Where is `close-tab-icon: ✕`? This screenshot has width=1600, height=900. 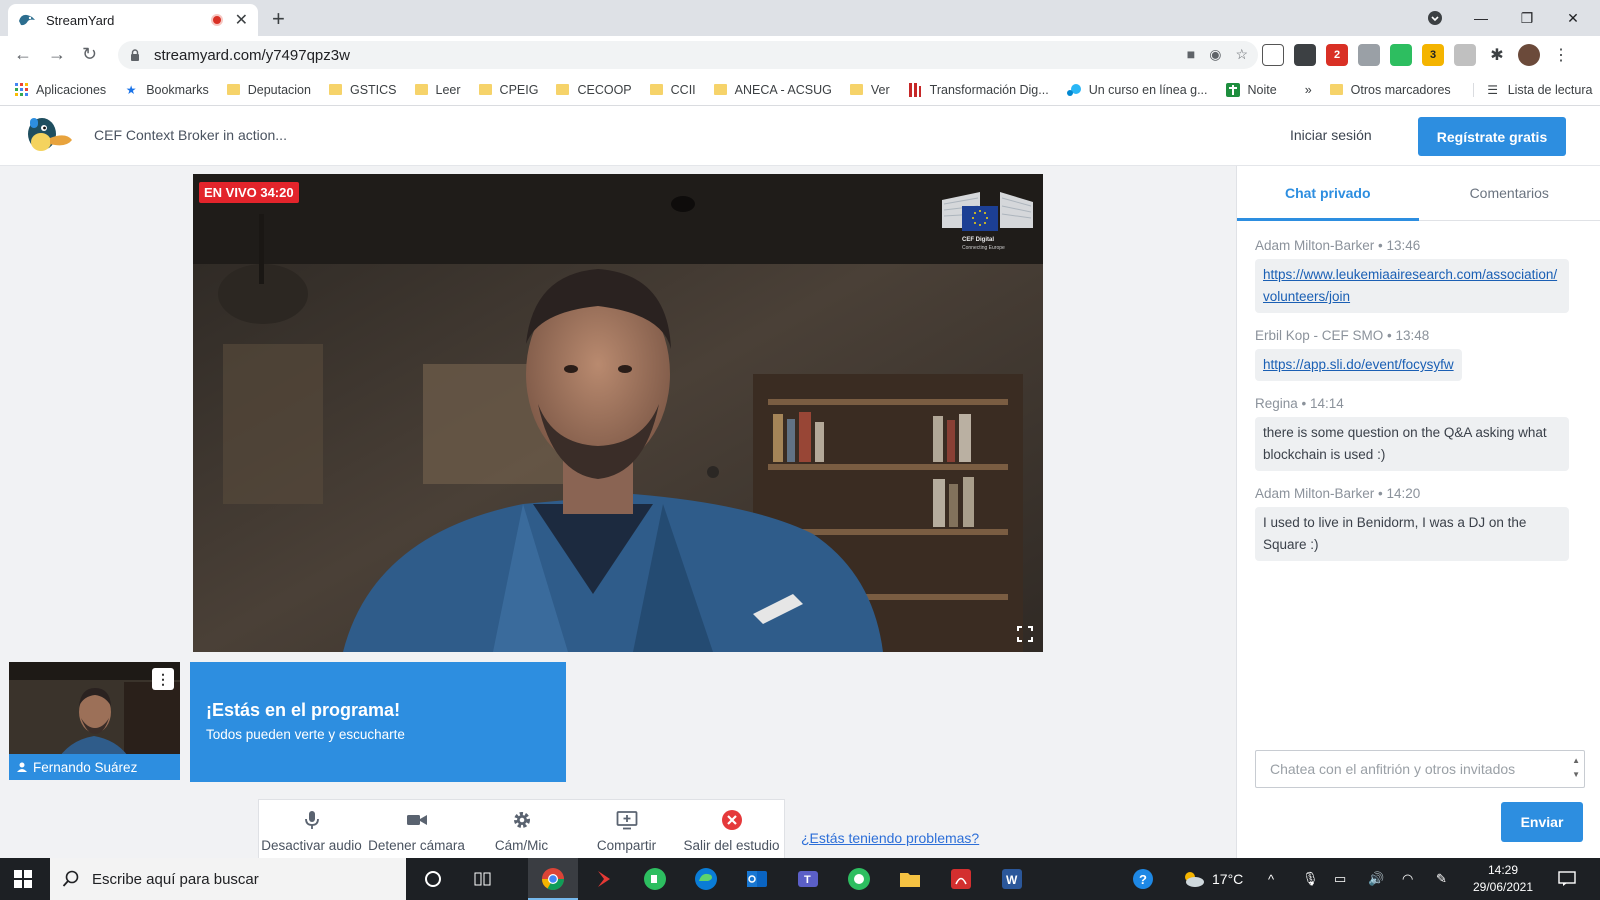 close-tab-icon: ✕ is located at coordinates (241, 20).